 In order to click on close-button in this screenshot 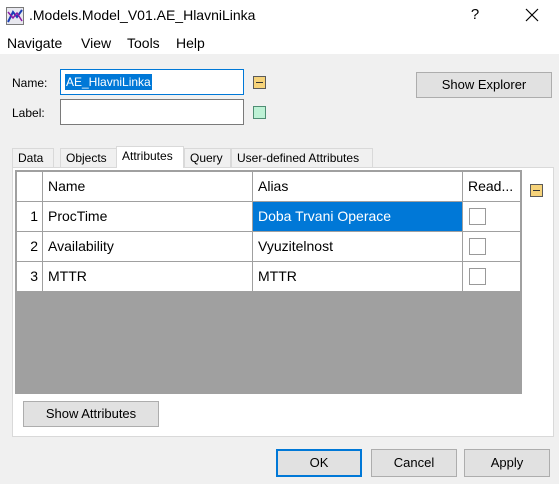, I will do `click(532, 15)`.